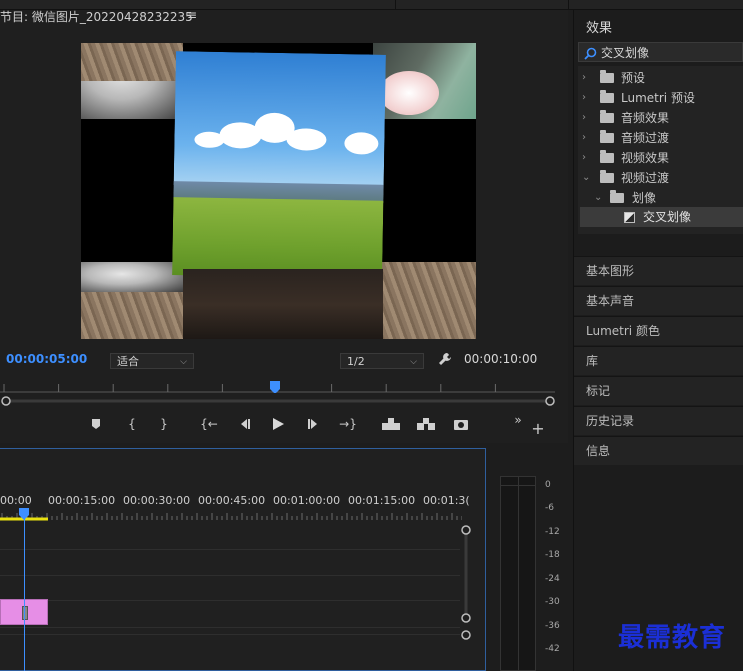  I want to click on panel-markers: 标记, so click(658, 390).